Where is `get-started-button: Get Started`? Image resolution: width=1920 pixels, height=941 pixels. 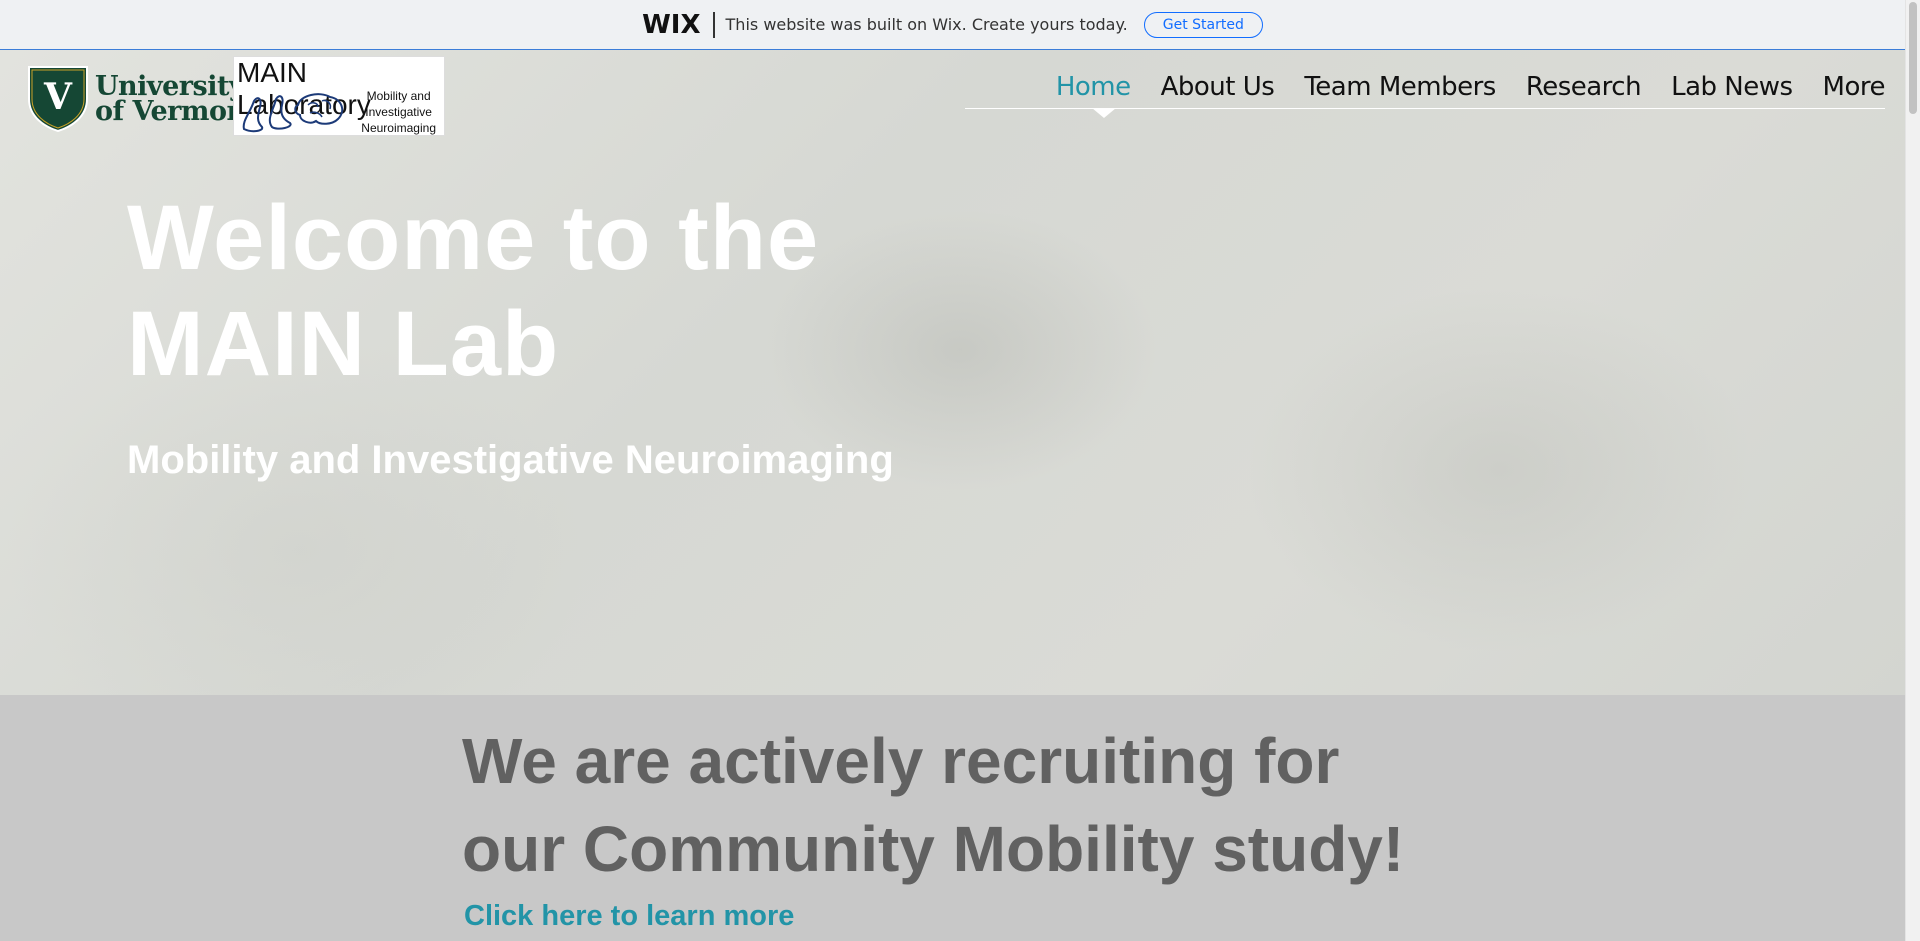
get-started-button: Get Started is located at coordinates (1203, 24).